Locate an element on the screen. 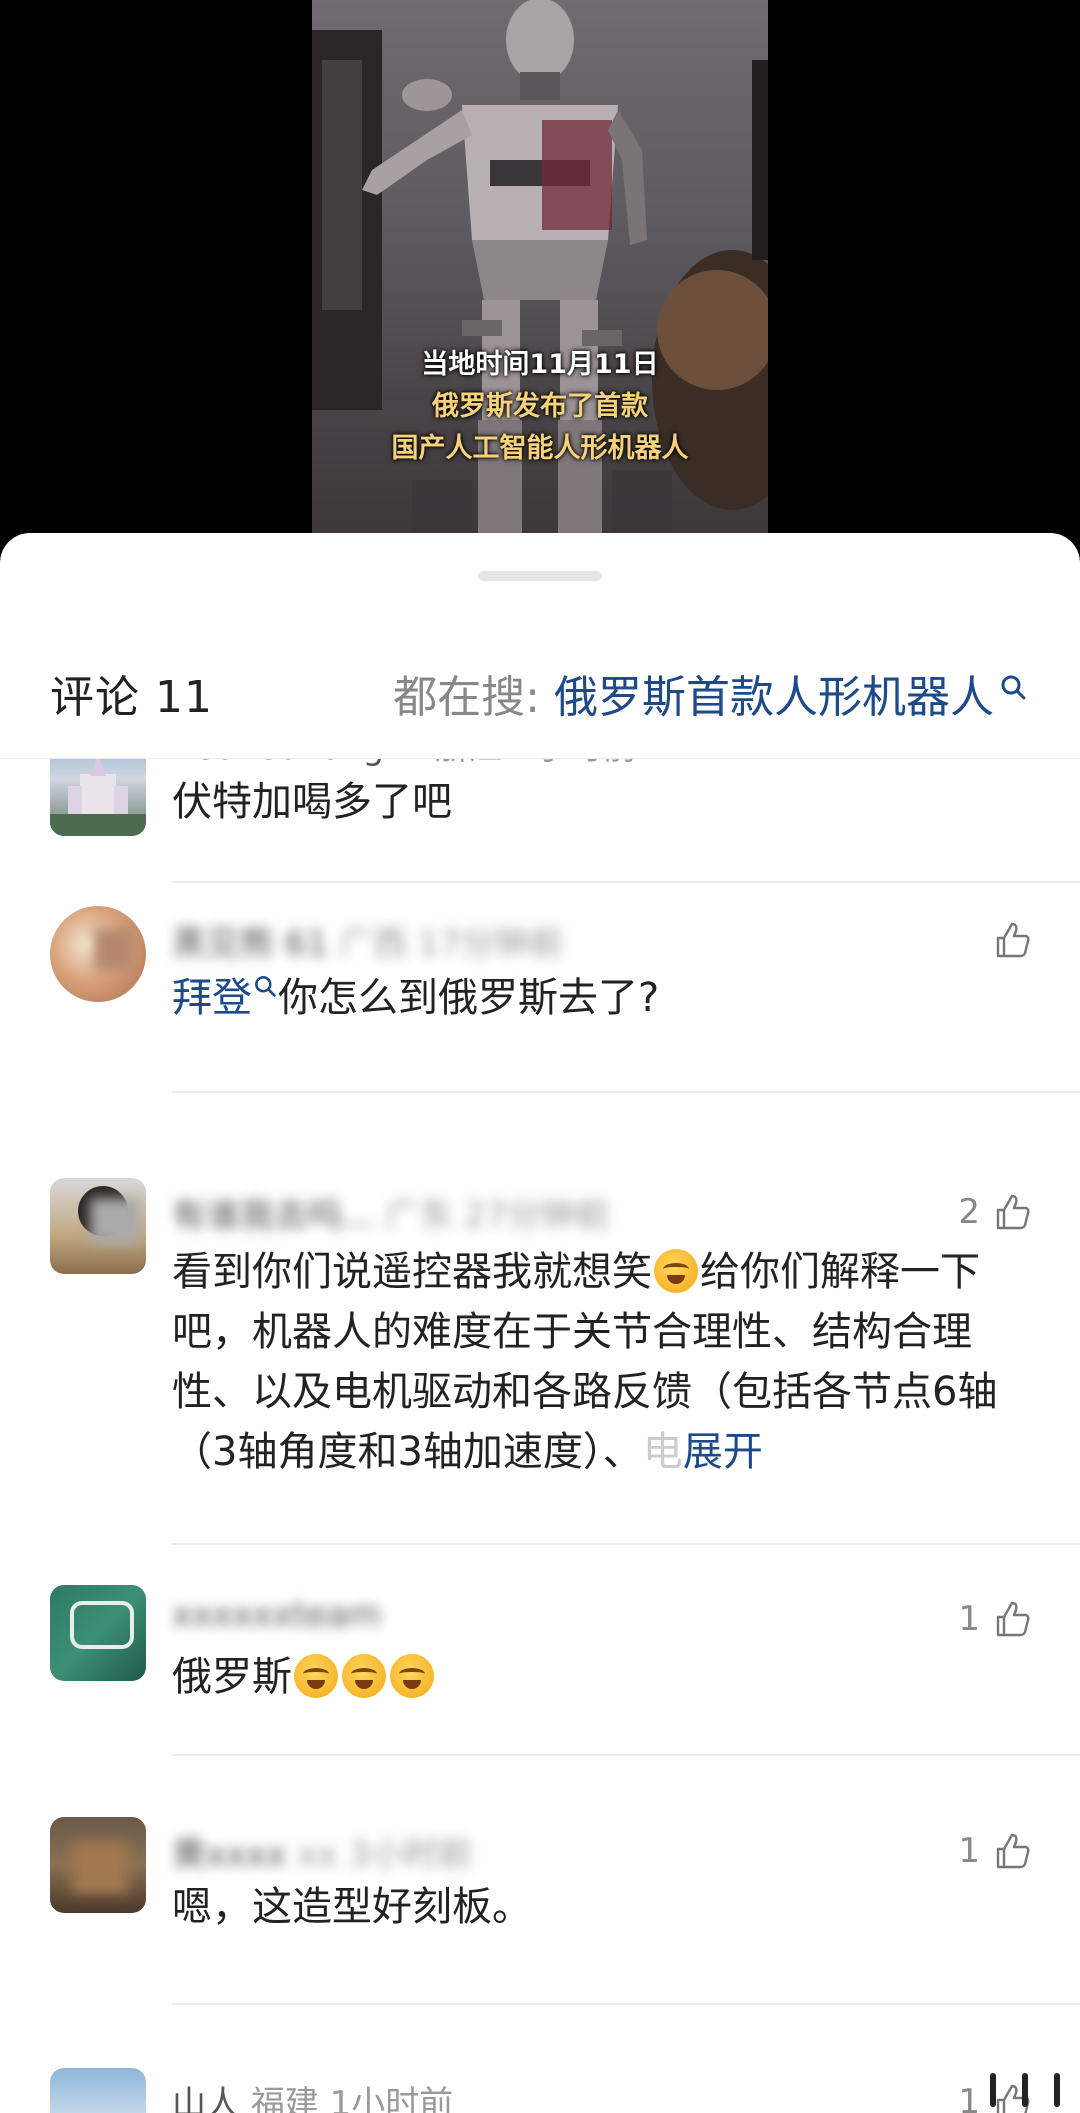 The image size is (1080, 2113). search-prefix-label: 都在搜: is located at coordinates (466, 697).